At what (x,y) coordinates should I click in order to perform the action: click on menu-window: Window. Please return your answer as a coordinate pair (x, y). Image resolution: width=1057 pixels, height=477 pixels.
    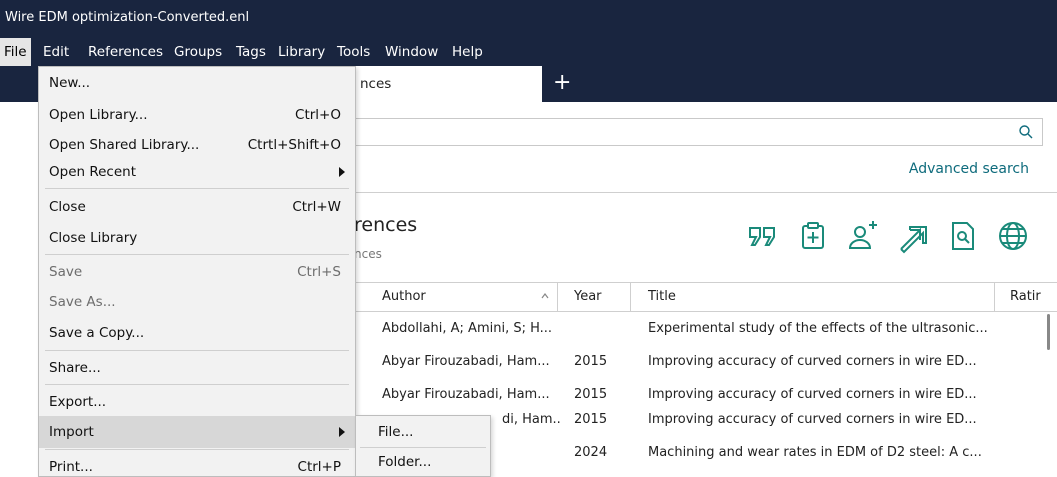
    Looking at the image, I should click on (411, 52).